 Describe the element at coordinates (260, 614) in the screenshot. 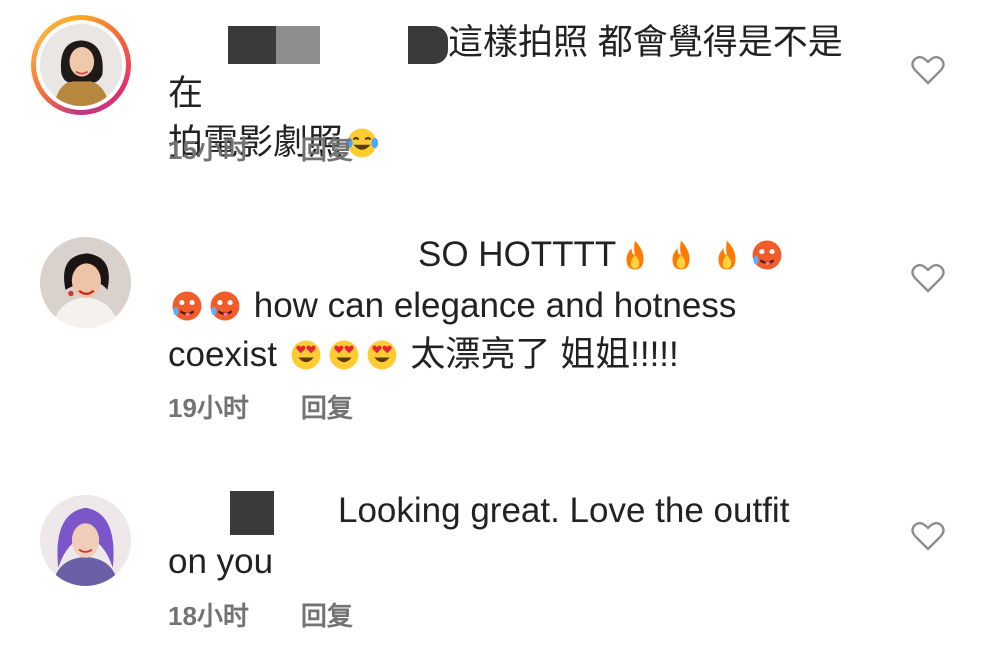

I see `comment-meta: 18小时 回复` at that location.